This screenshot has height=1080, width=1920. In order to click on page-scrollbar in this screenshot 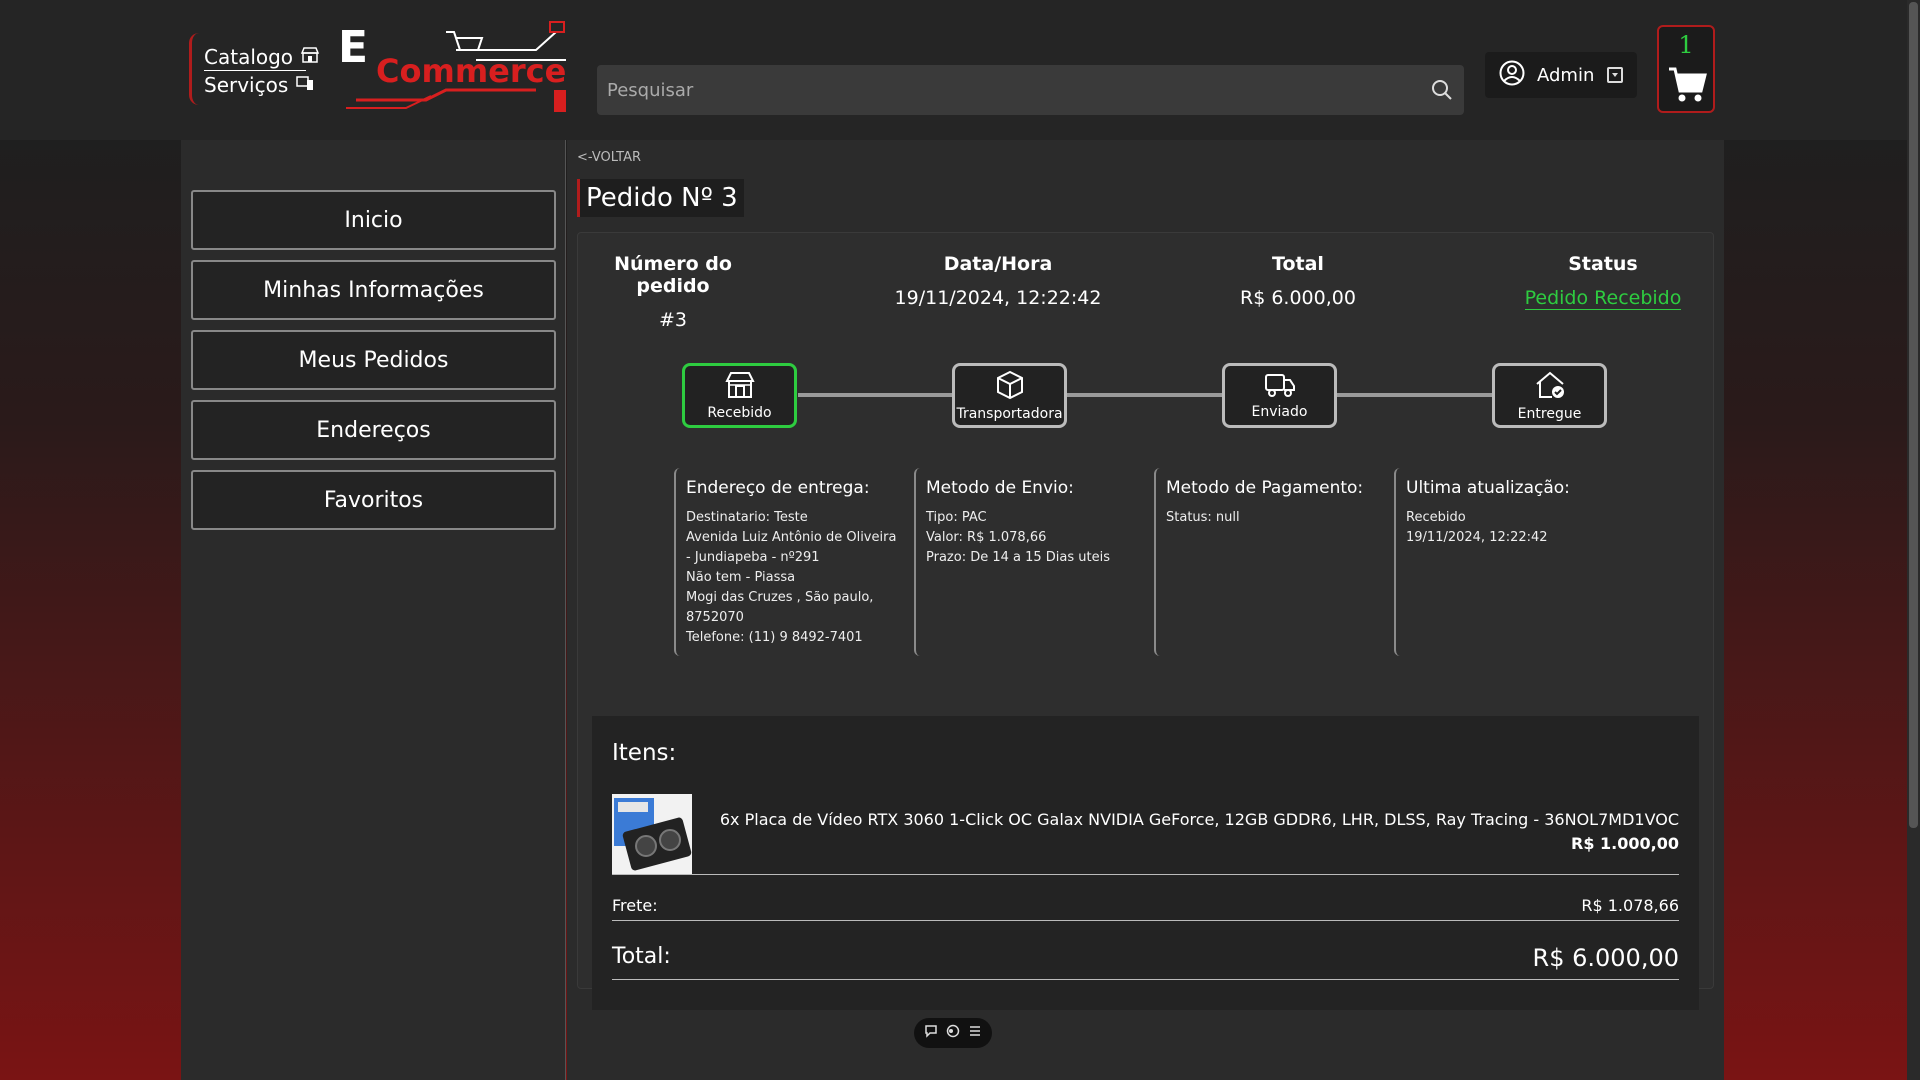, I will do `click(1913, 540)`.